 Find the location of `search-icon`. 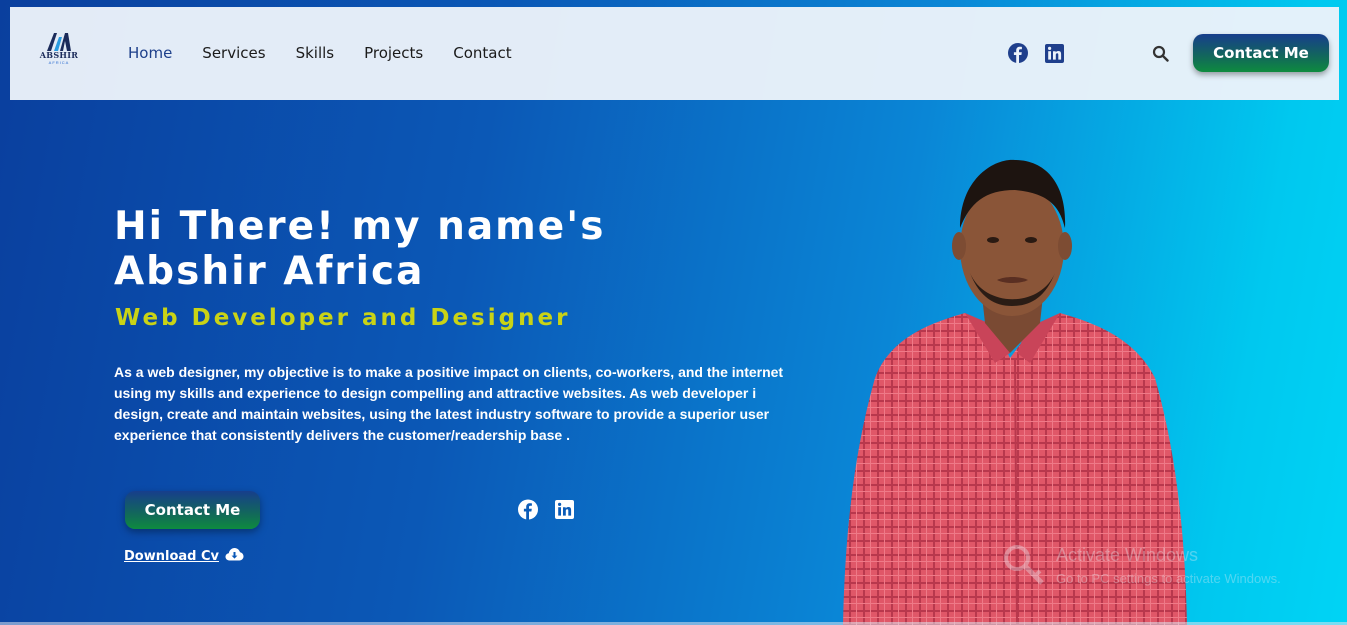

search-icon is located at coordinates (1160, 56).